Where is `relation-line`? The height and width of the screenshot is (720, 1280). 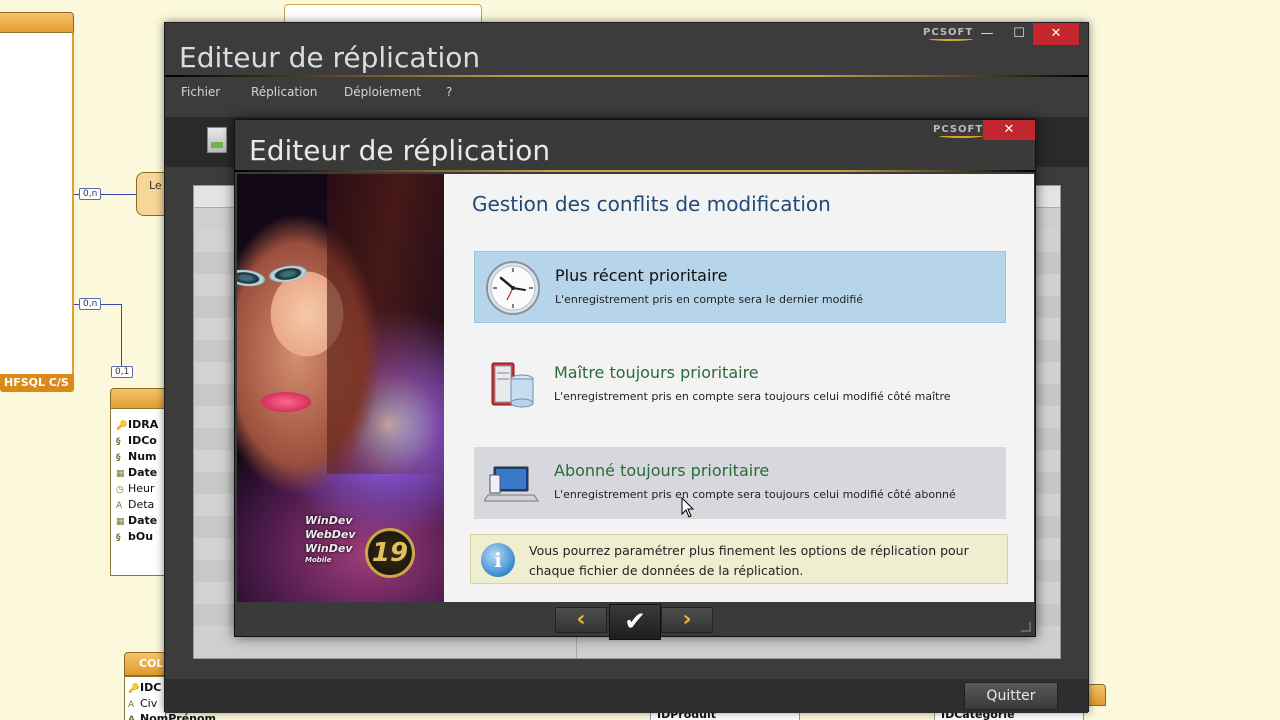
relation-line is located at coordinates (121, 336).